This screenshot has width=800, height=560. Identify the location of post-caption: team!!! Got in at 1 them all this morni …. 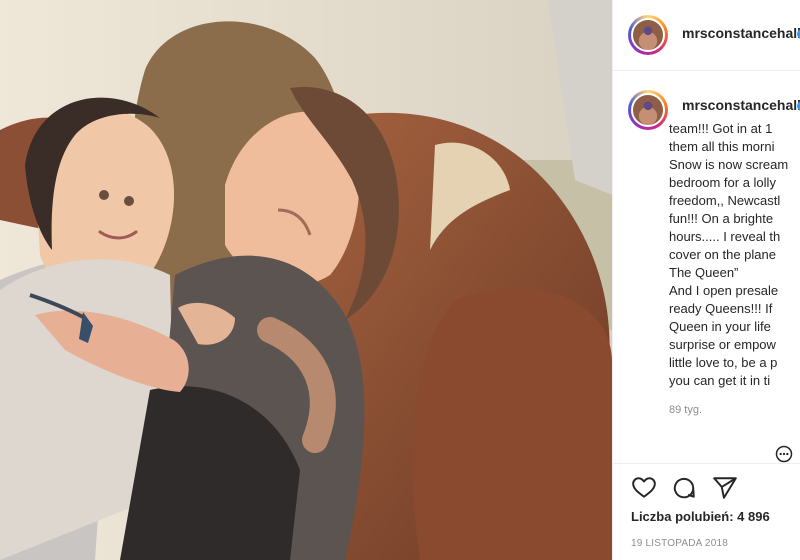
(734, 255).